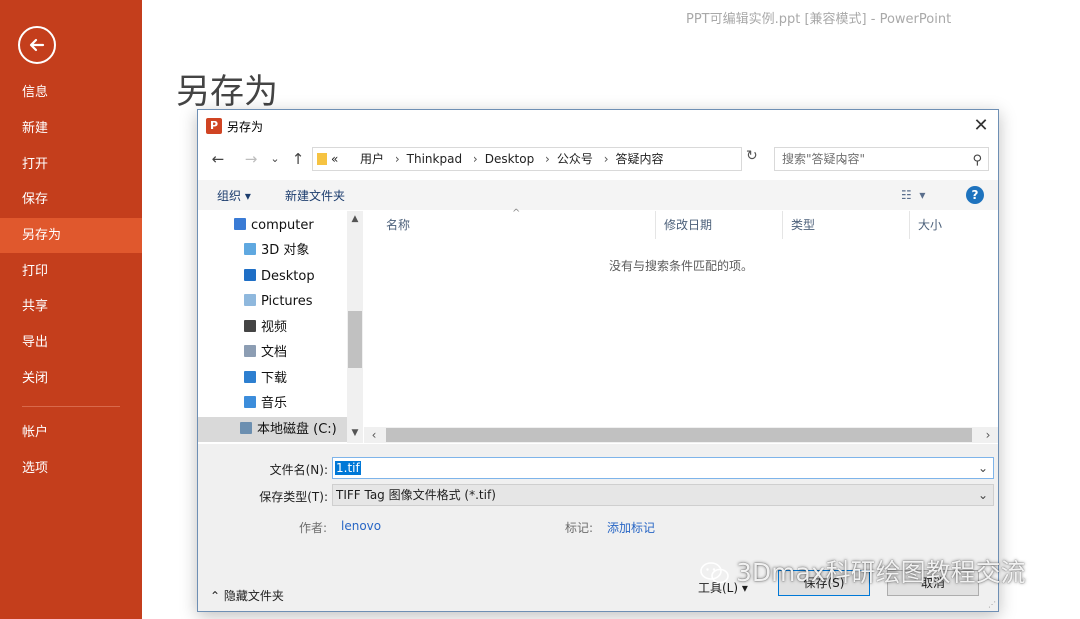 This screenshot has height=619, width=1080. Describe the element at coordinates (71, 378) in the screenshot. I see `nav-close: 关闭` at that location.